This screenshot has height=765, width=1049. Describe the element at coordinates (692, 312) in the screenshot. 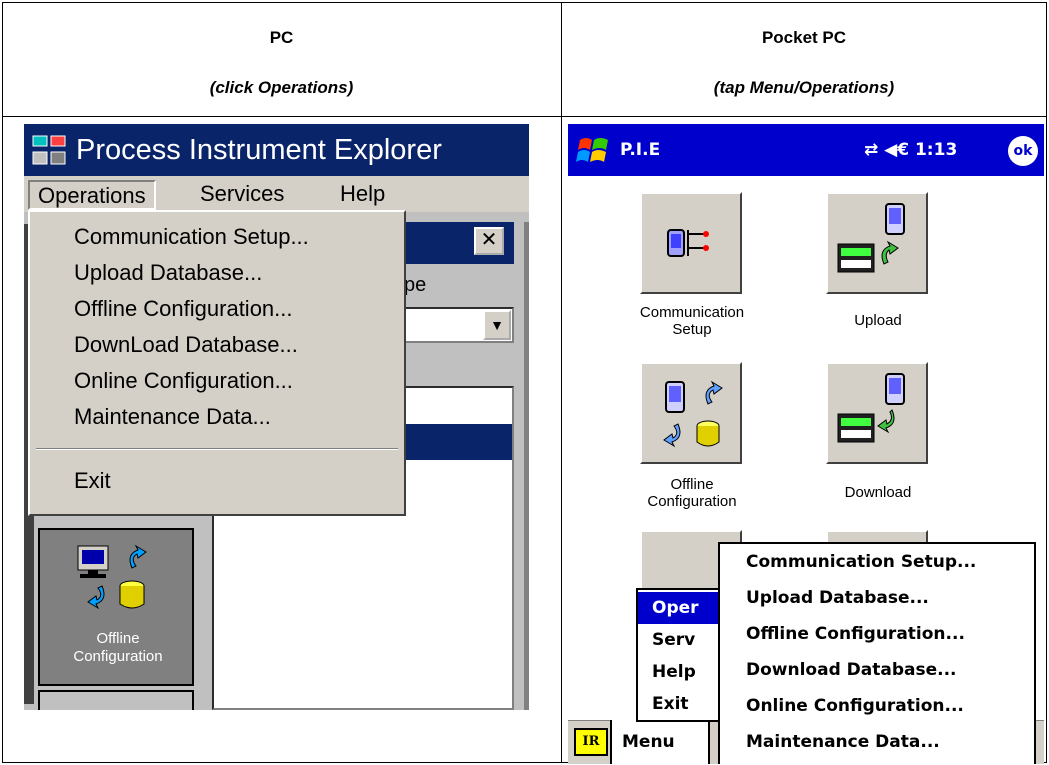

I see `ppc-tile-label-communication: Communication` at that location.